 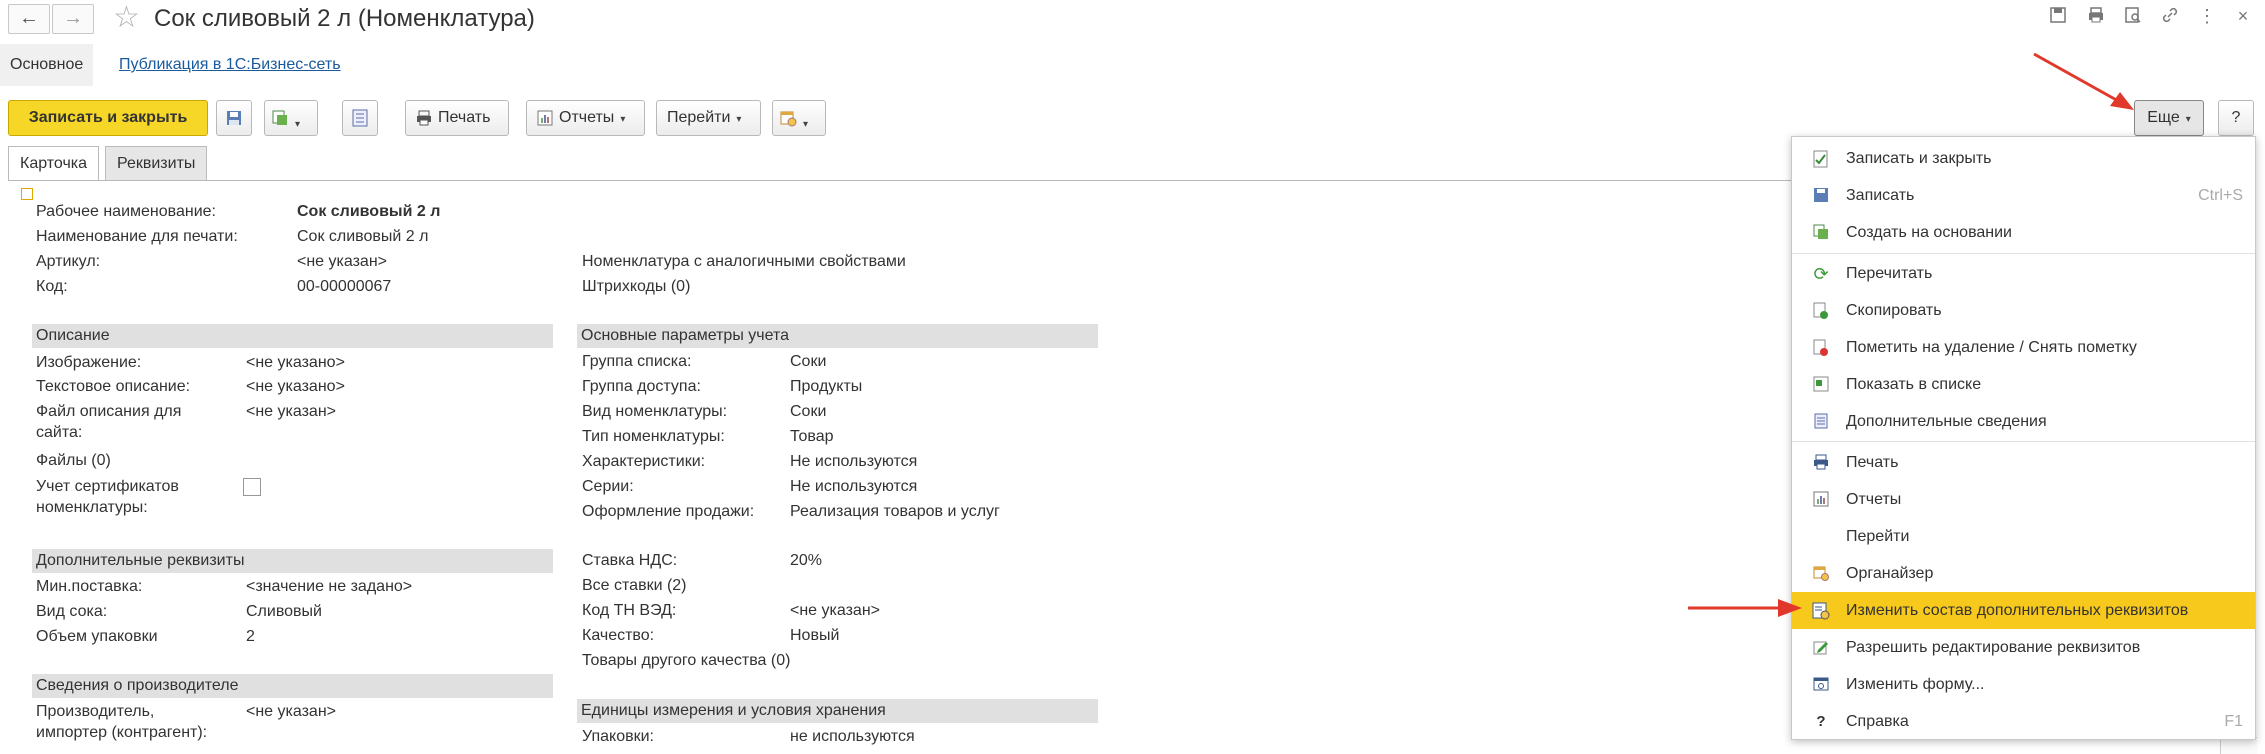 What do you see at coordinates (655, 411) in the screenshot?
I see `nomenclature-kind-label: Вид номенклатуры:` at bounding box center [655, 411].